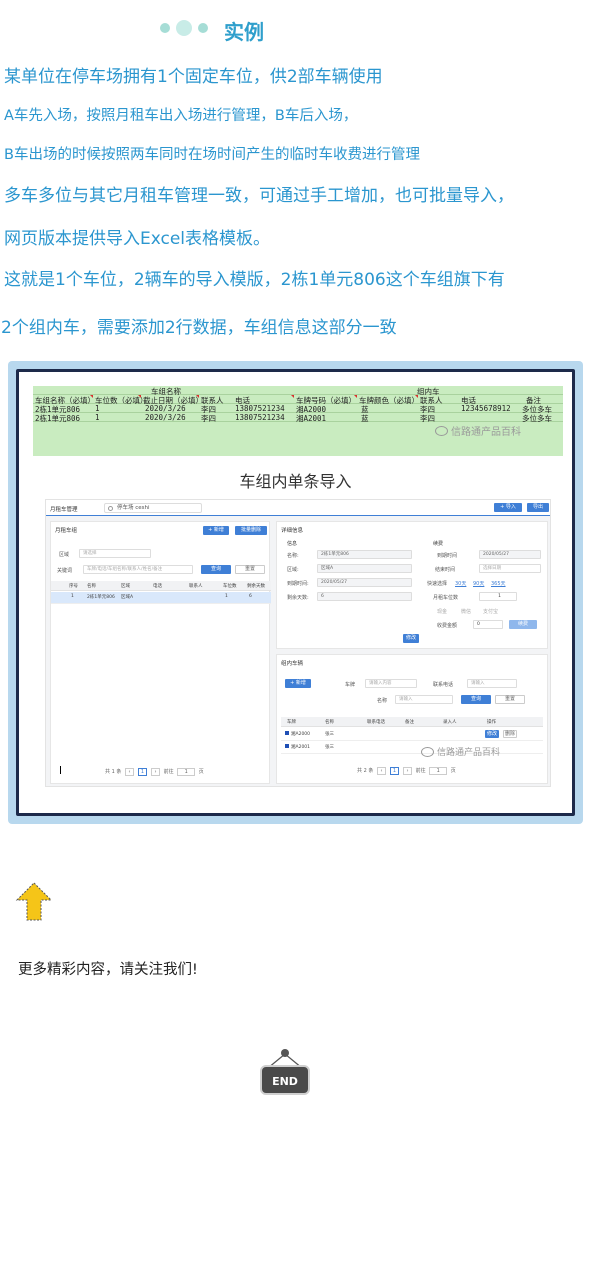  What do you see at coordinates (492, 683) in the screenshot?
I see `phone-input: 请输入` at bounding box center [492, 683].